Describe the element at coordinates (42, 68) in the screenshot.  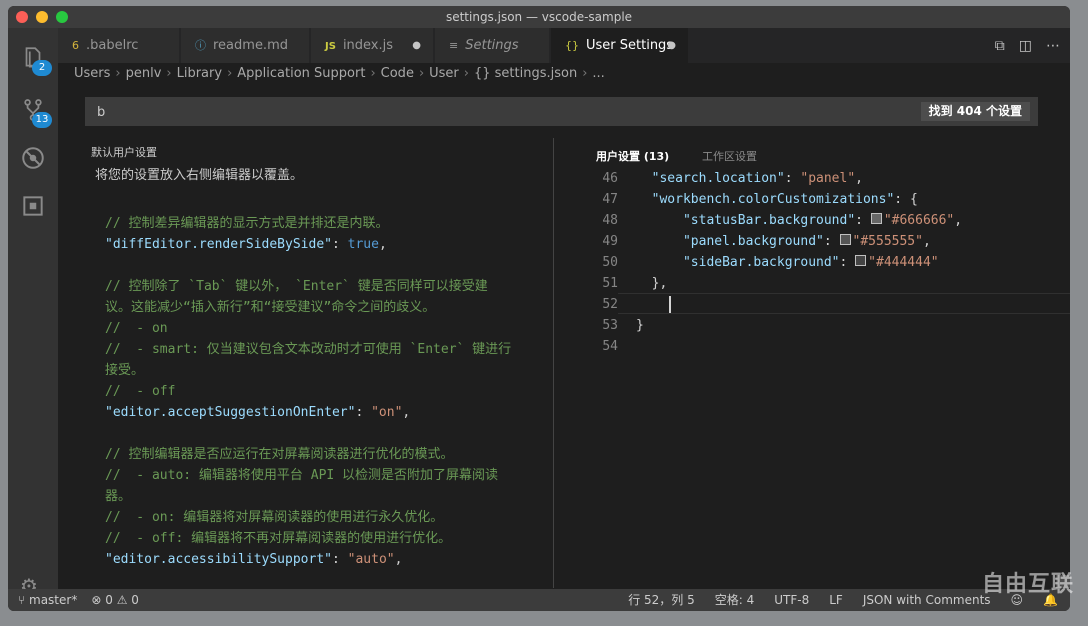
I see `explorer-badge: 2` at that location.